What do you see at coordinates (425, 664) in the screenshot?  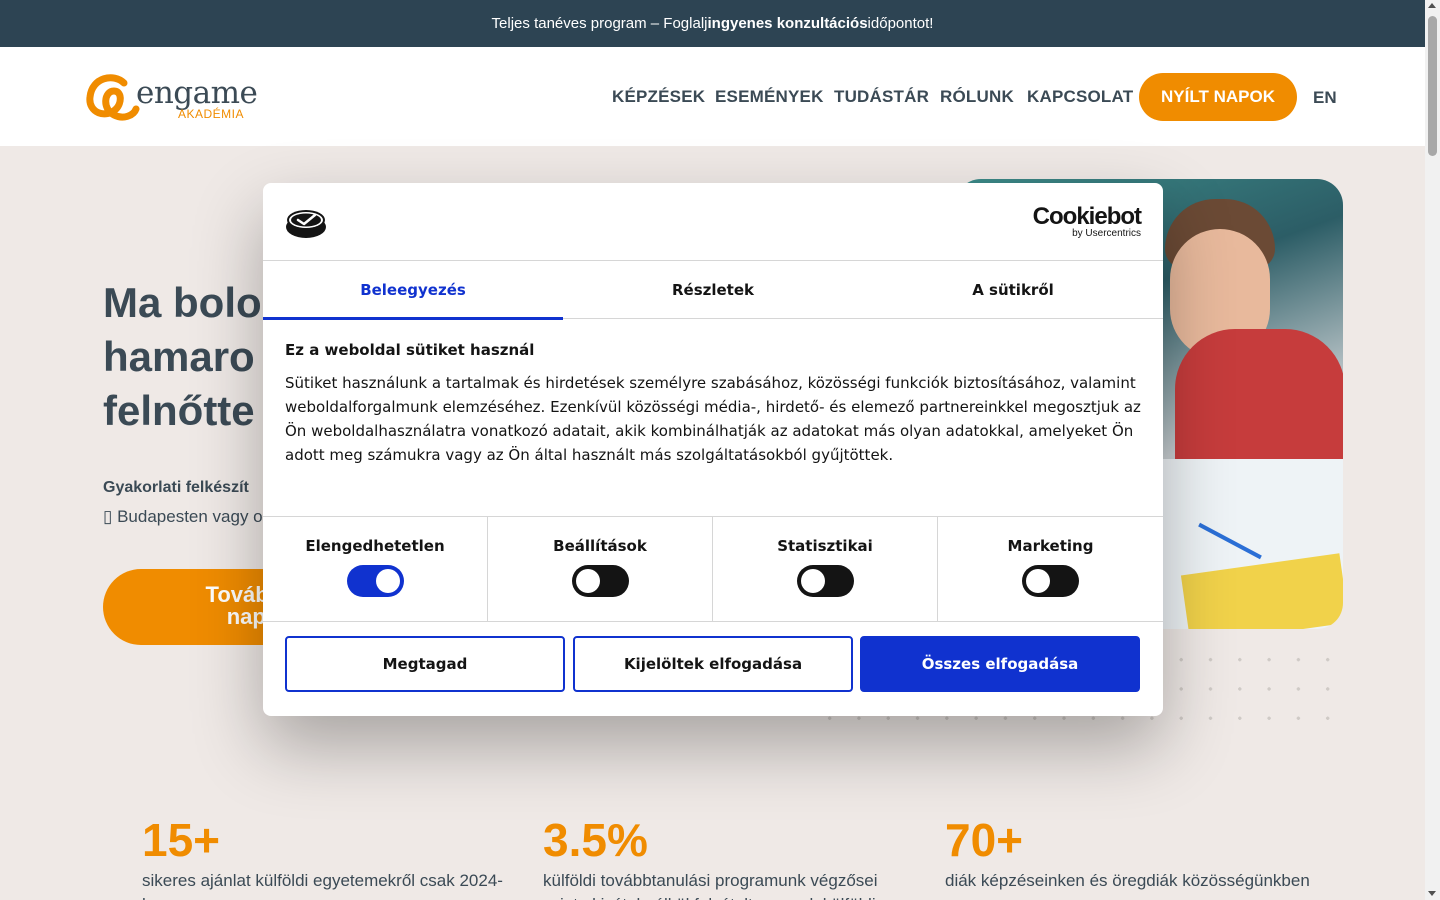 I see `deny-button: Megtagad` at bounding box center [425, 664].